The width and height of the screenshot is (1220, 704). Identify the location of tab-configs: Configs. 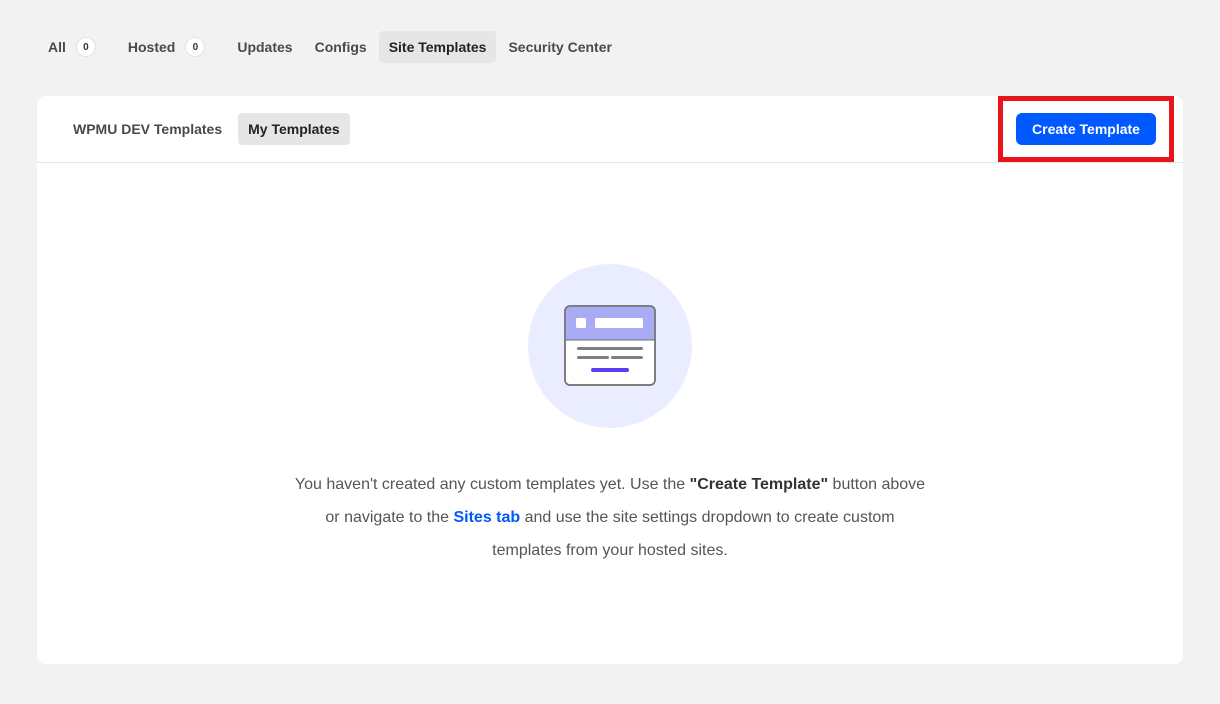
(341, 47).